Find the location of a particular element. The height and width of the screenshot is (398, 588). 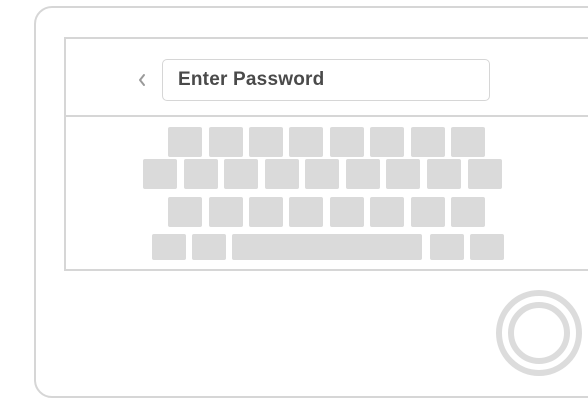

home-button-icon is located at coordinates (539, 333).